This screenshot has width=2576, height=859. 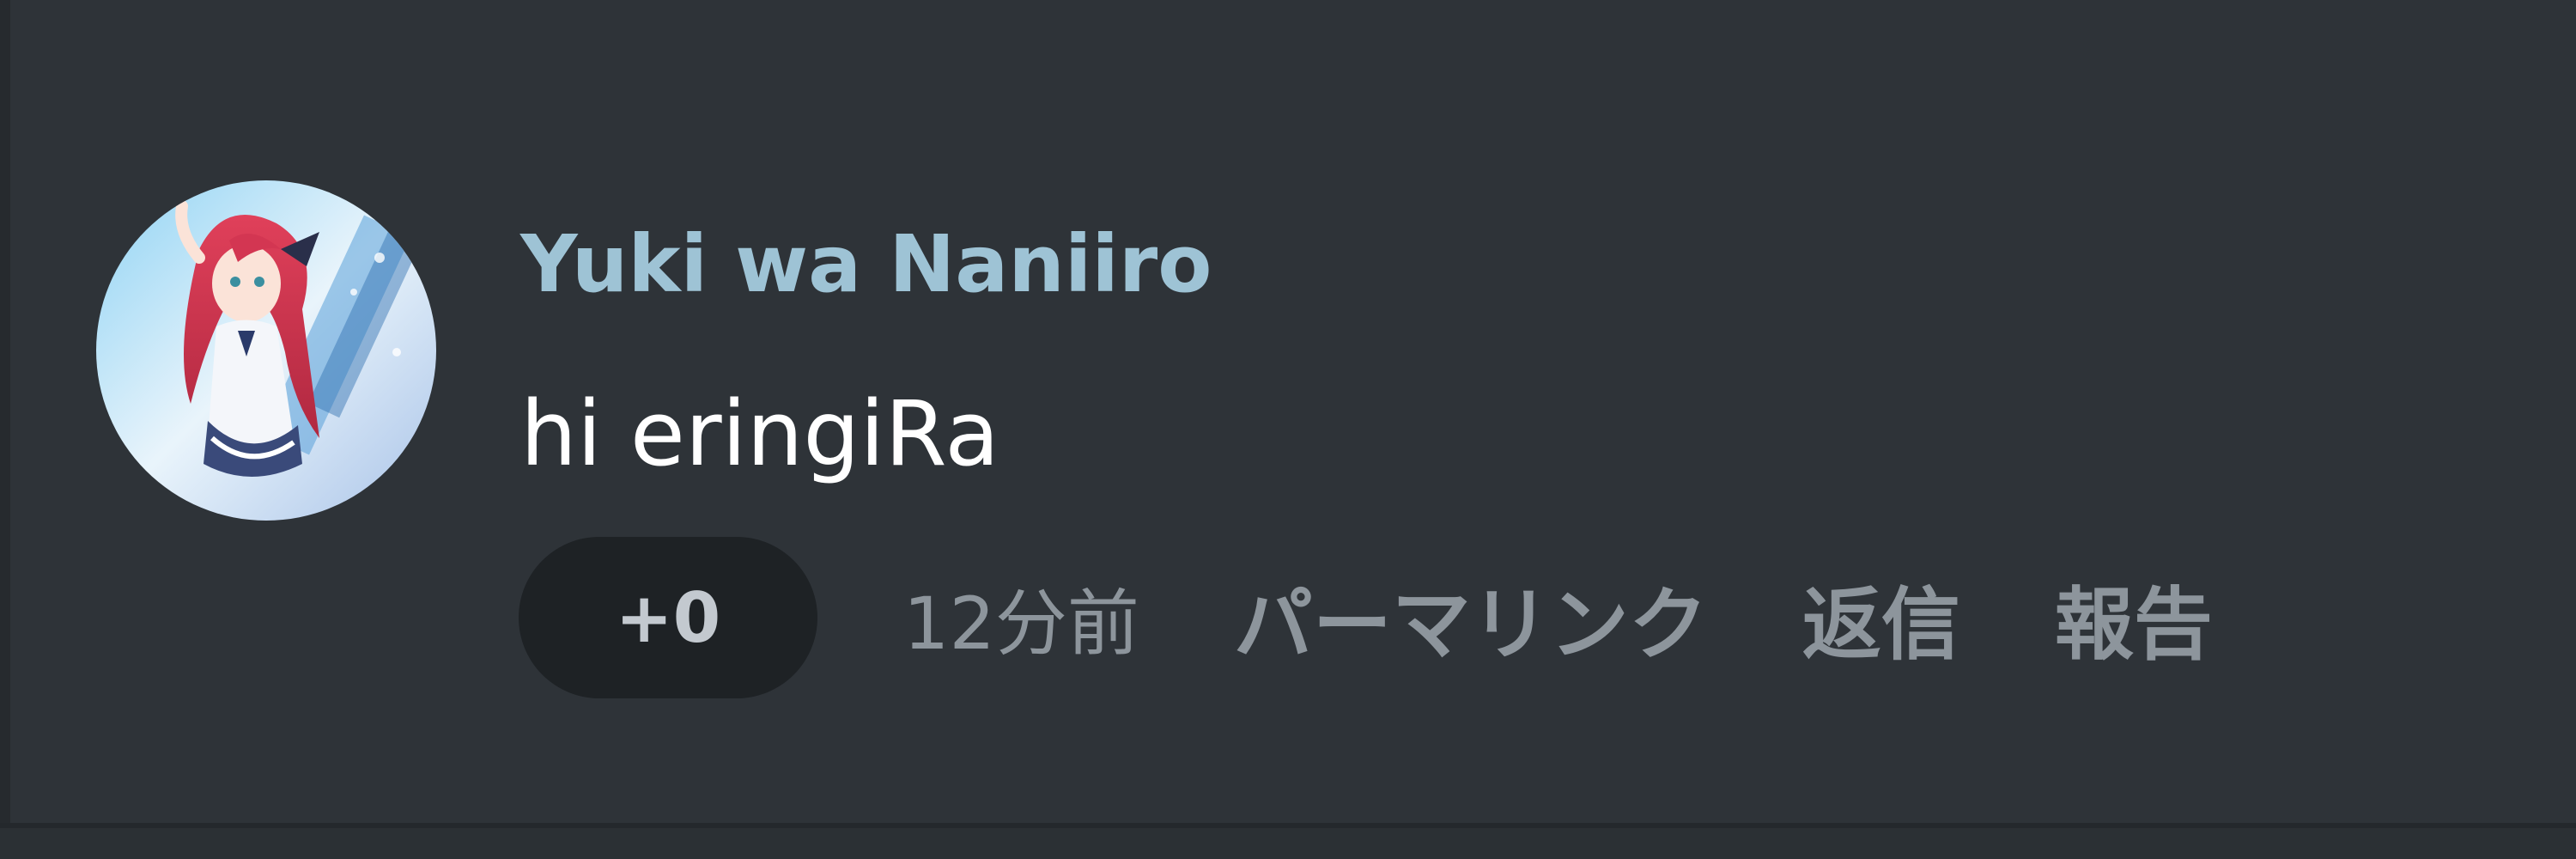 I want to click on next-comment-strip, so click(x=1288, y=844).